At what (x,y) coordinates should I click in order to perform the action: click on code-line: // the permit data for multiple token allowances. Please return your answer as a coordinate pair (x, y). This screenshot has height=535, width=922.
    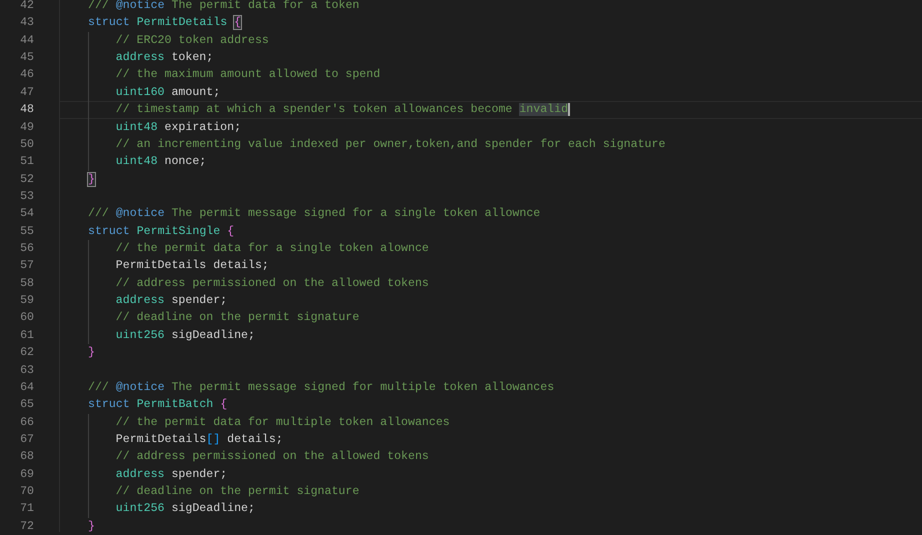
    Looking at the image, I should click on (283, 422).